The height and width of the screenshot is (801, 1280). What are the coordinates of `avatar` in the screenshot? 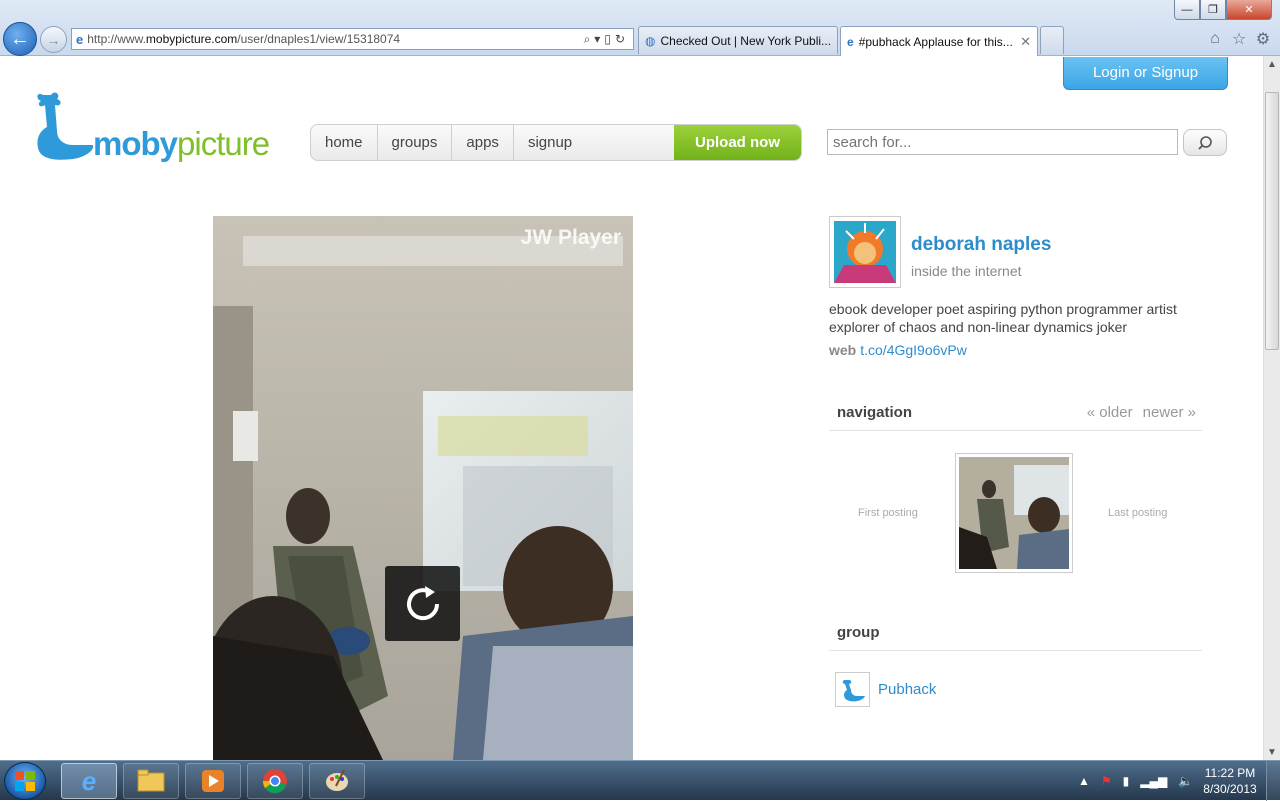 It's located at (865, 252).